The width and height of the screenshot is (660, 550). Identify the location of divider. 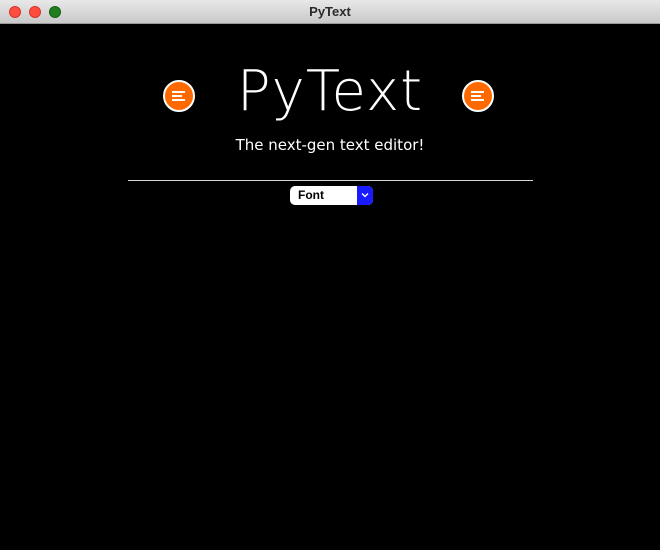
(330, 180).